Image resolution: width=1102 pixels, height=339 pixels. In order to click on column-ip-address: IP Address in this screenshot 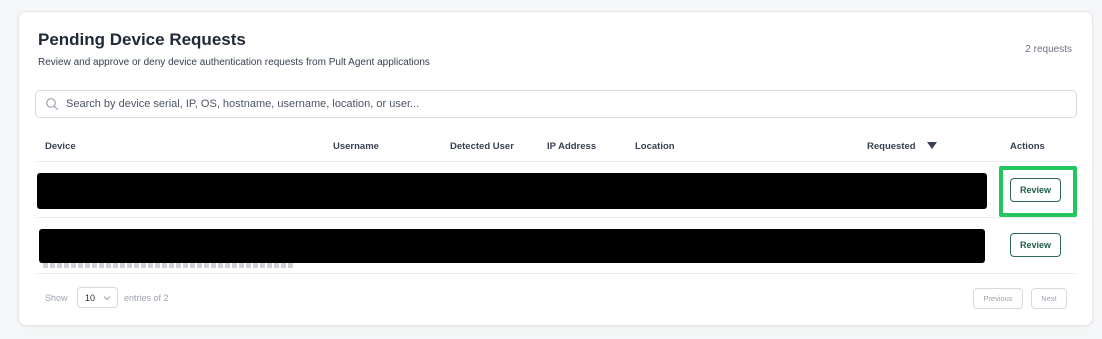, I will do `click(571, 146)`.